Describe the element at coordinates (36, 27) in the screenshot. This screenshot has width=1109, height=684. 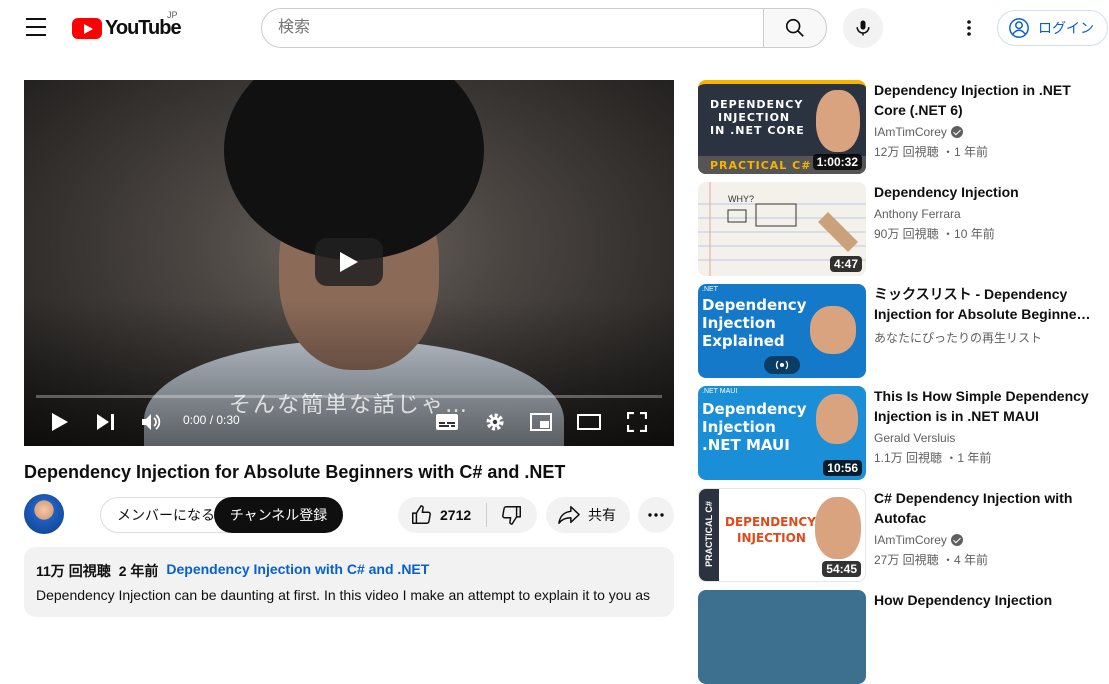
I see `menu-icon` at that location.